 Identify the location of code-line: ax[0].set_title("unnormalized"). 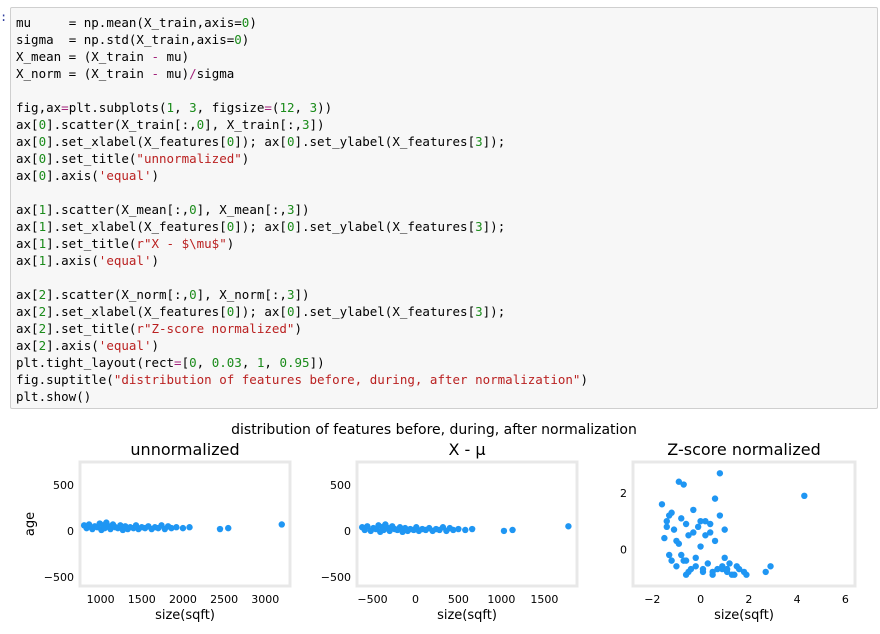
(133, 158).